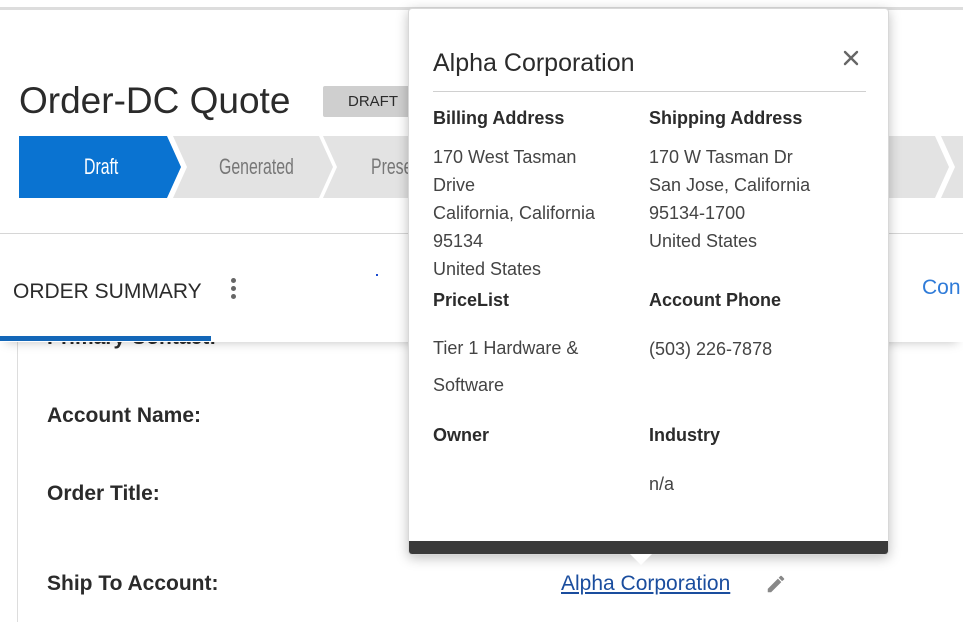 The width and height of the screenshot is (963, 622). I want to click on address-line: Drive, so click(454, 185).